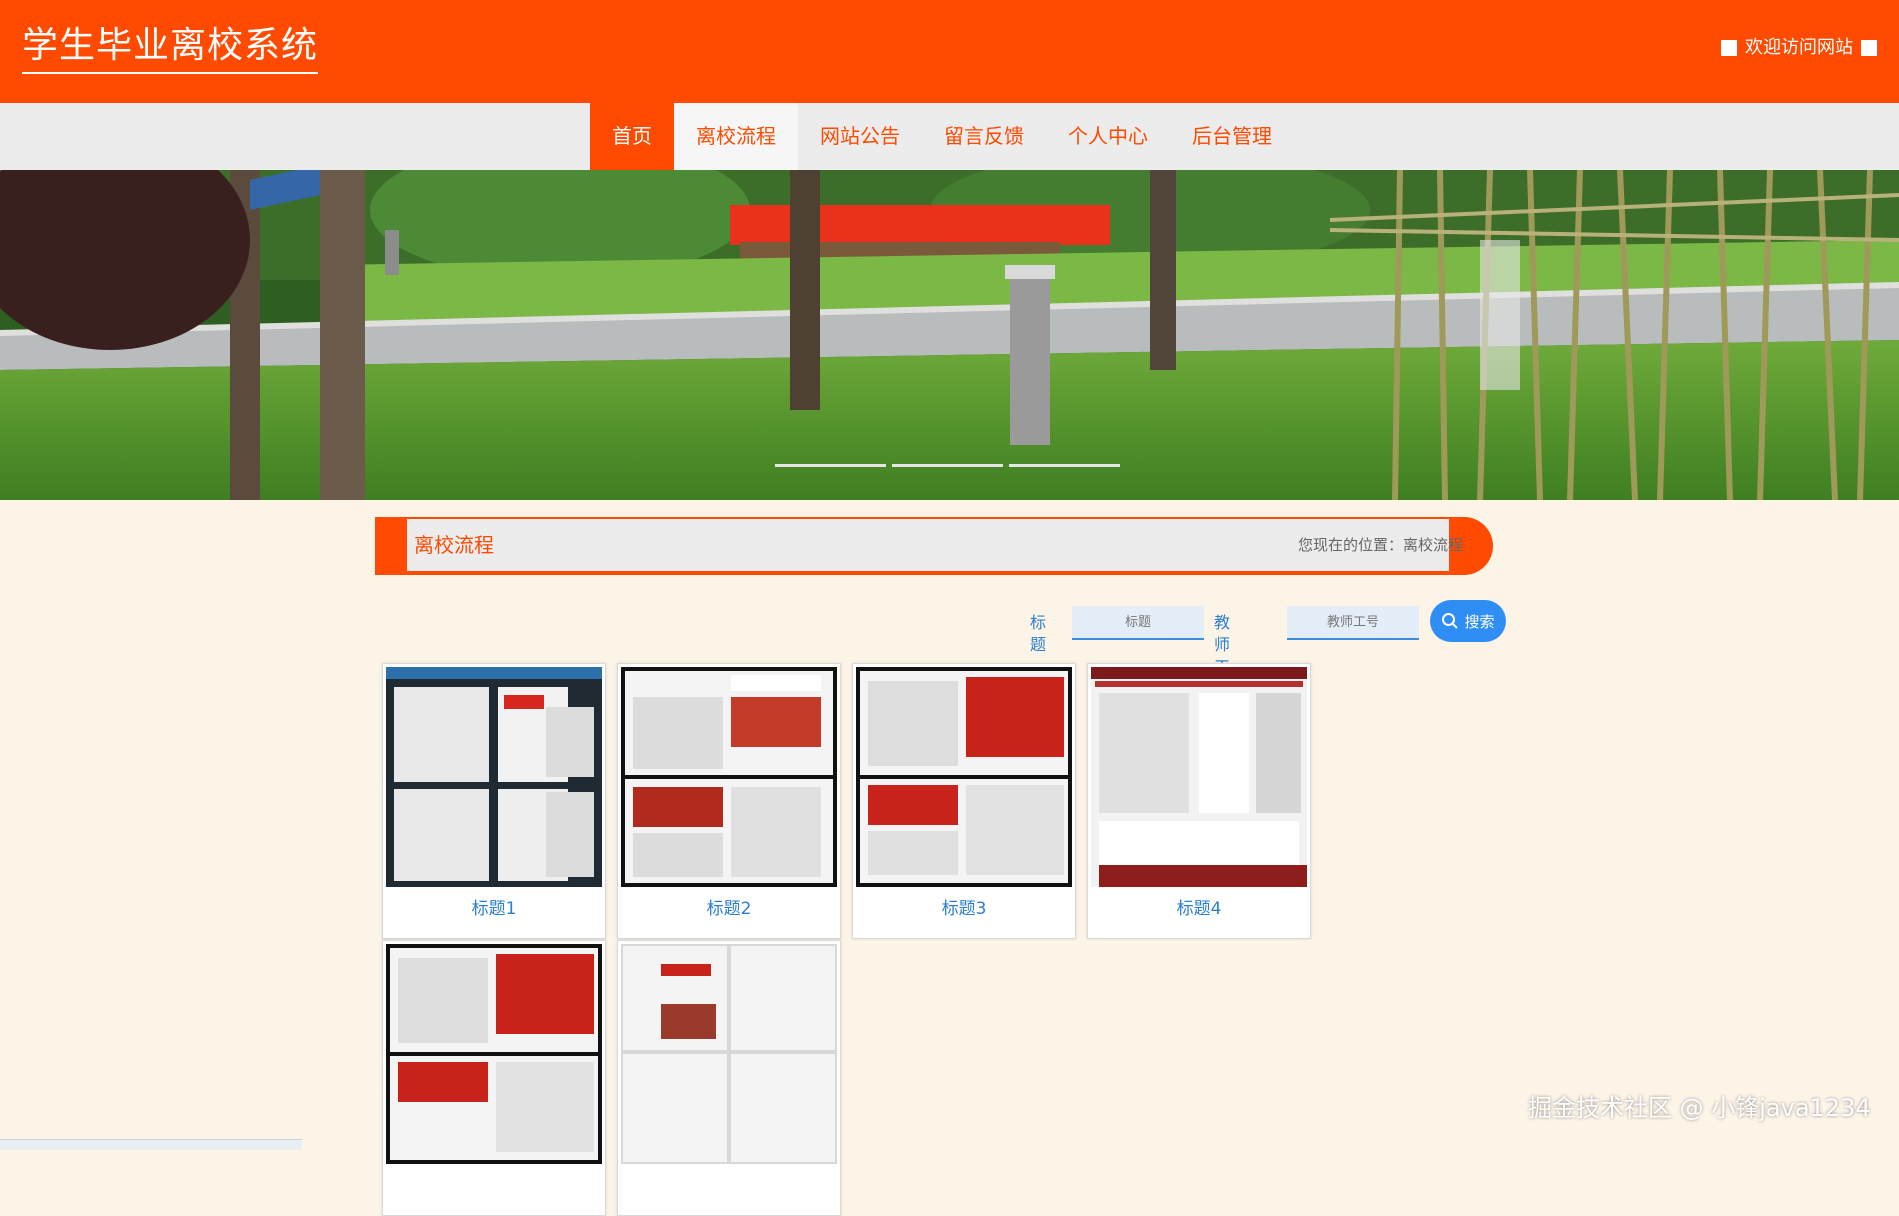 The height and width of the screenshot is (1216, 1899). I want to click on header-bar: 学生毕业离校系统 欢迎访问网站, so click(949, 51).